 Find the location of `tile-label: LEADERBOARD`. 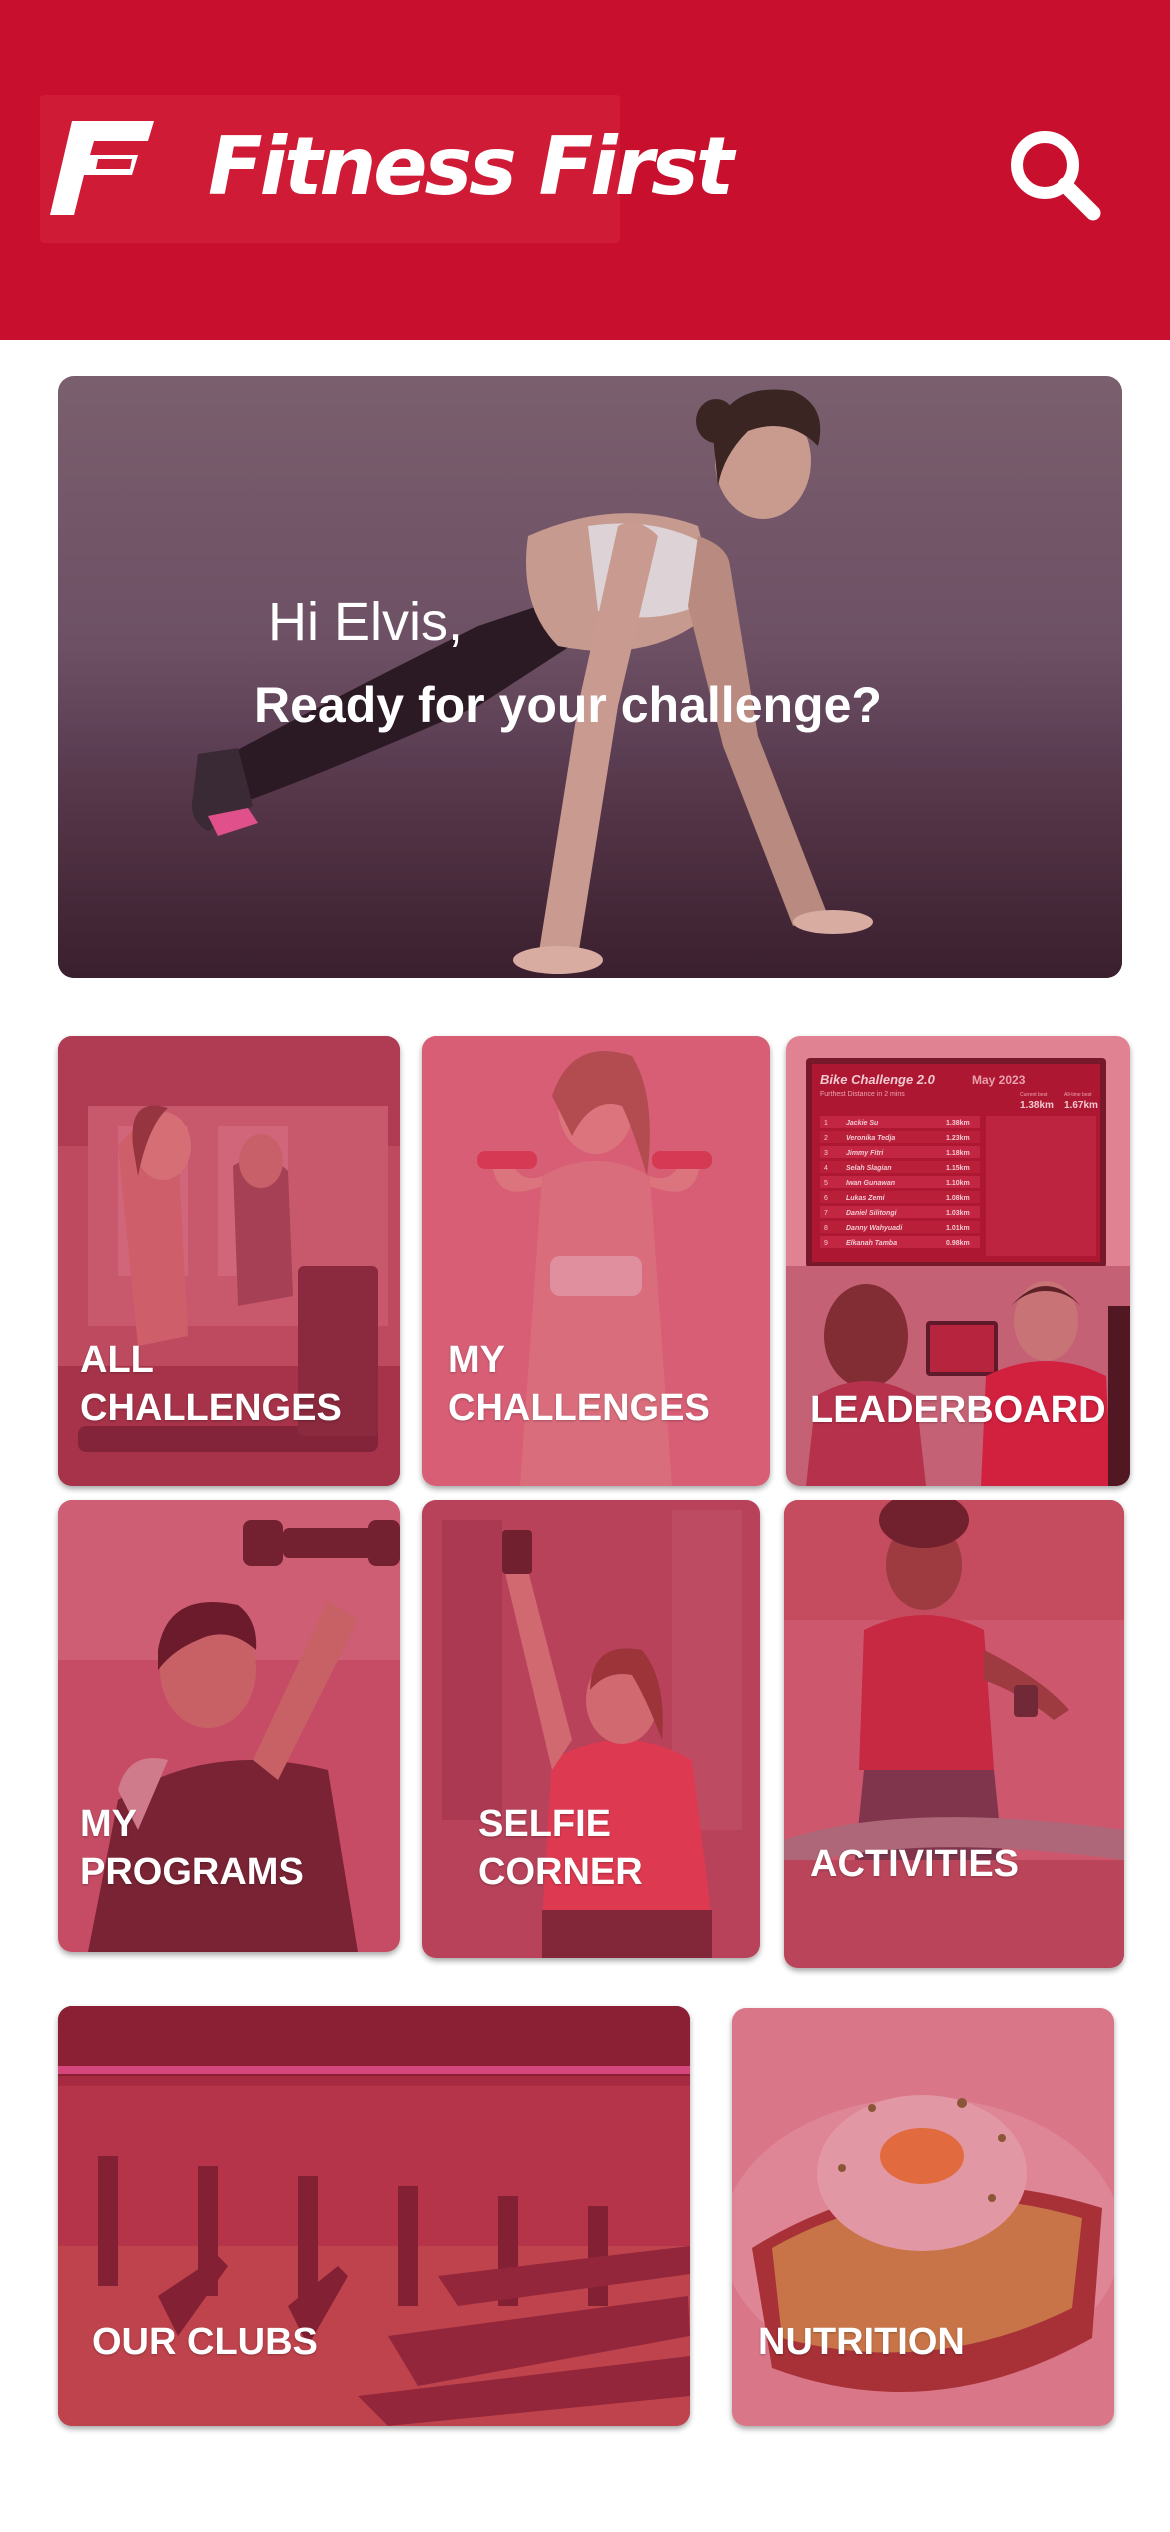

tile-label: LEADERBOARD is located at coordinates (958, 1410).